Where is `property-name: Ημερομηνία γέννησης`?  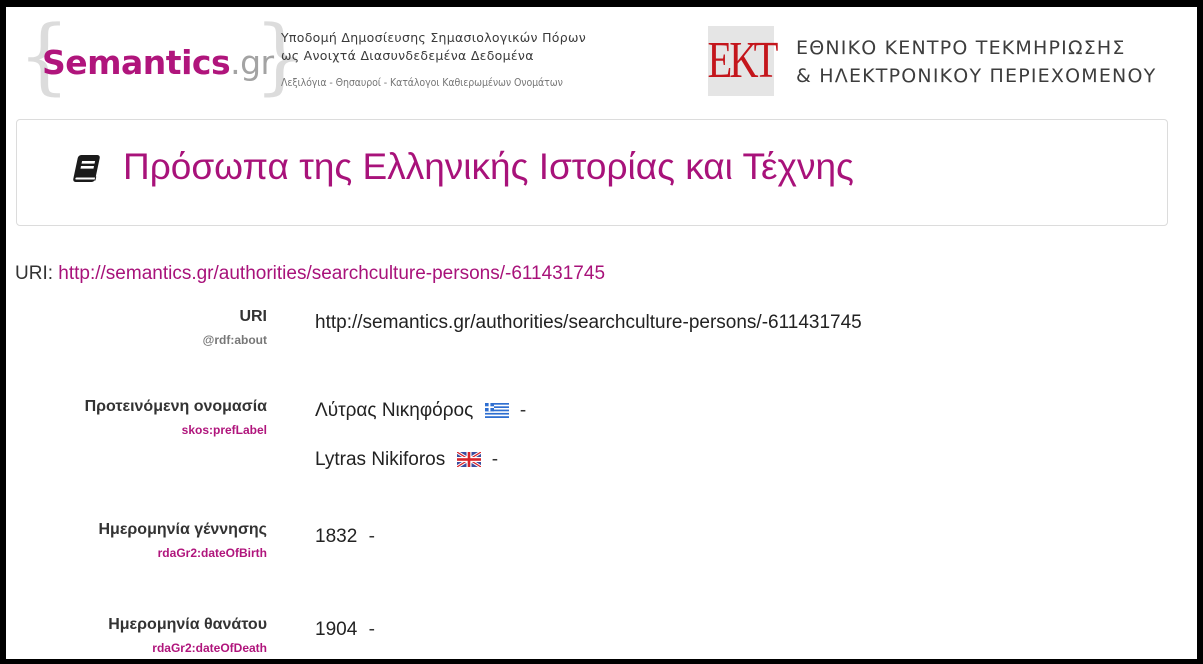
property-name: Ημερομηνία γέννησης is located at coordinates (182, 529).